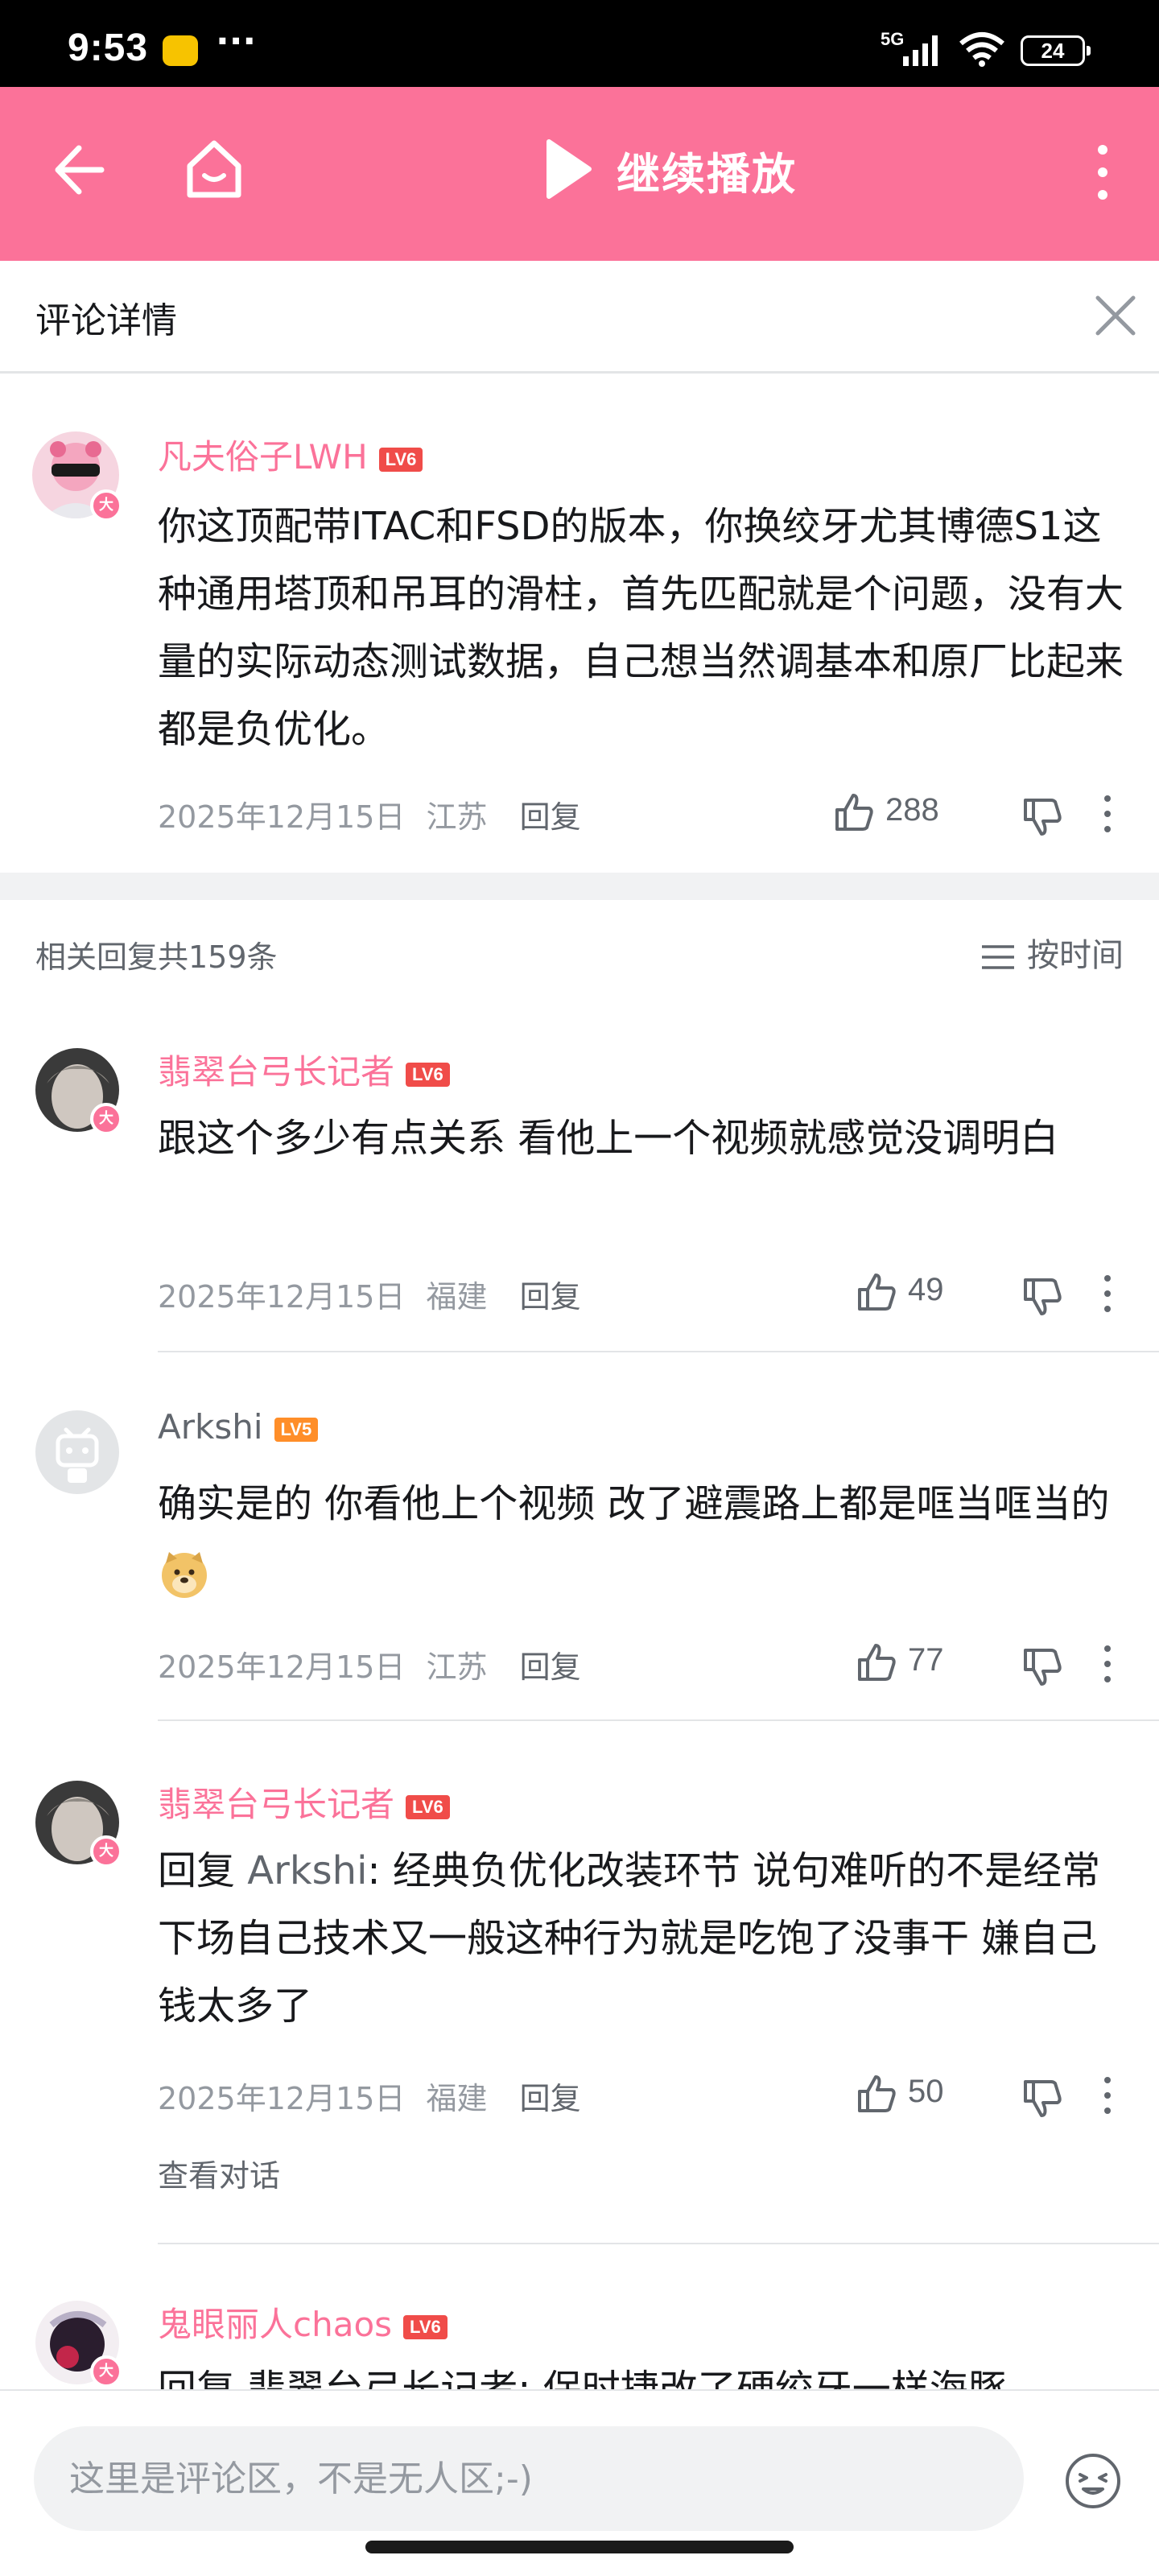 The width and height of the screenshot is (1159, 2576). Describe the element at coordinates (457, 1667) in the screenshot. I see `reply-location: 江苏` at that location.